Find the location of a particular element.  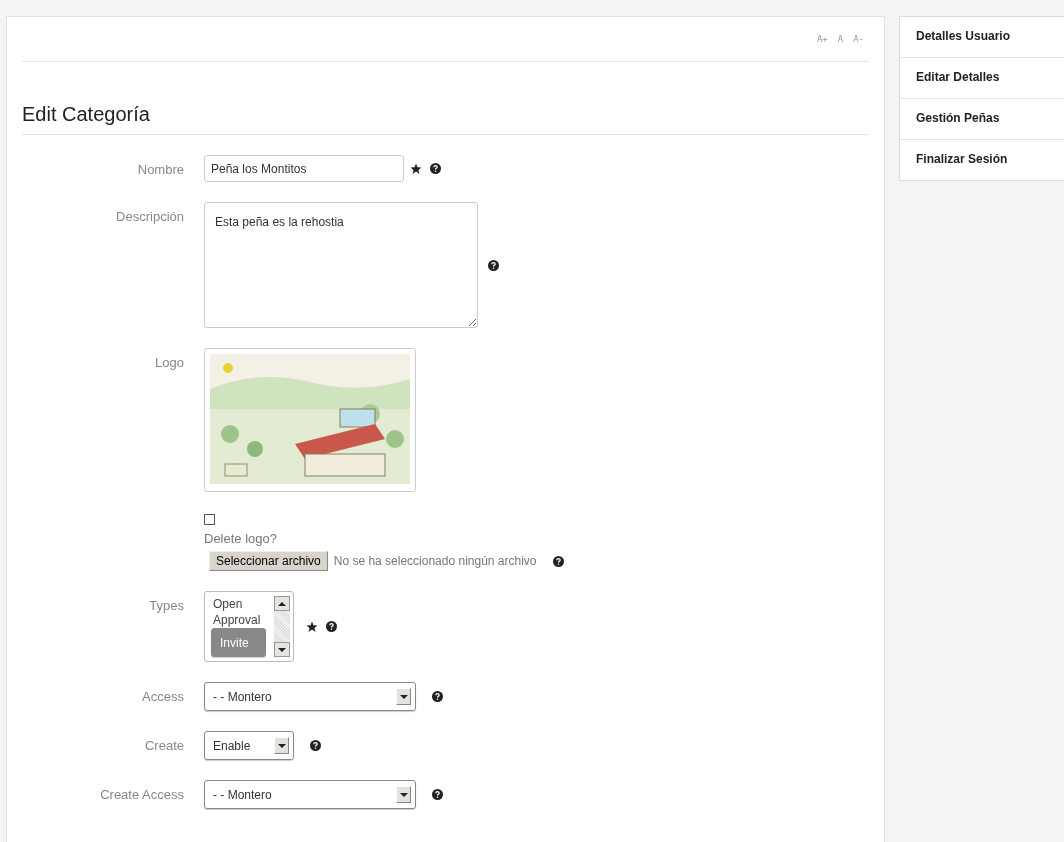

field-label: Nombre is located at coordinates (160, 170).